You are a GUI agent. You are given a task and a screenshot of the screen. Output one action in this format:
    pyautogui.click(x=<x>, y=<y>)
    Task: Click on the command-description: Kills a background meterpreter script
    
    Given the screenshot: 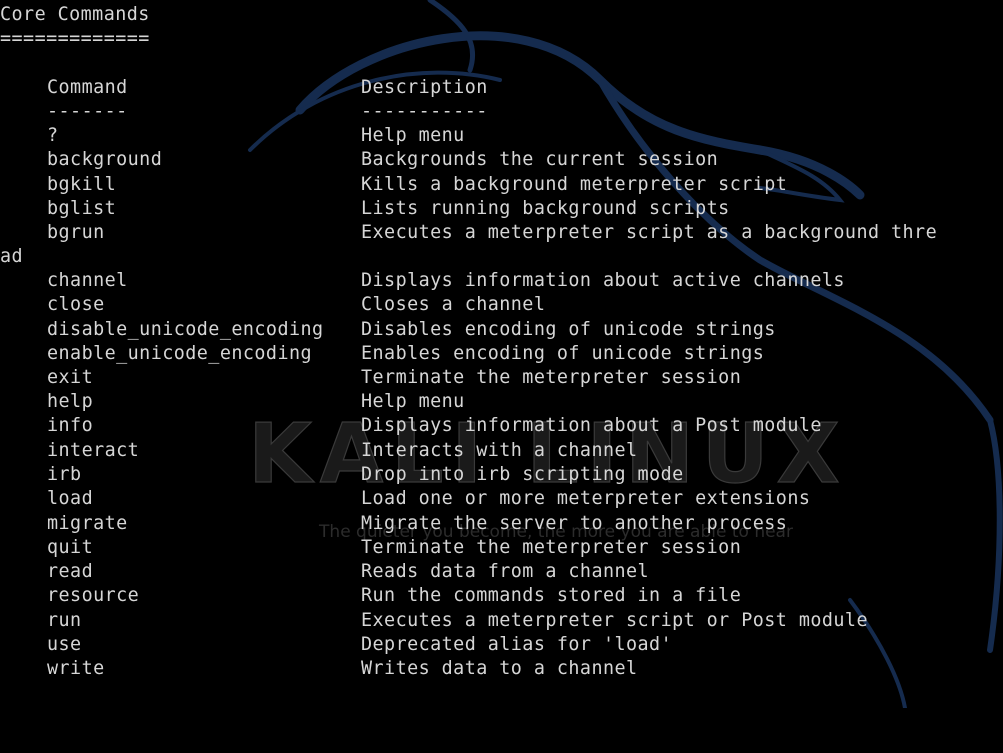 What is the action you would take?
    pyautogui.click(x=574, y=184)
    